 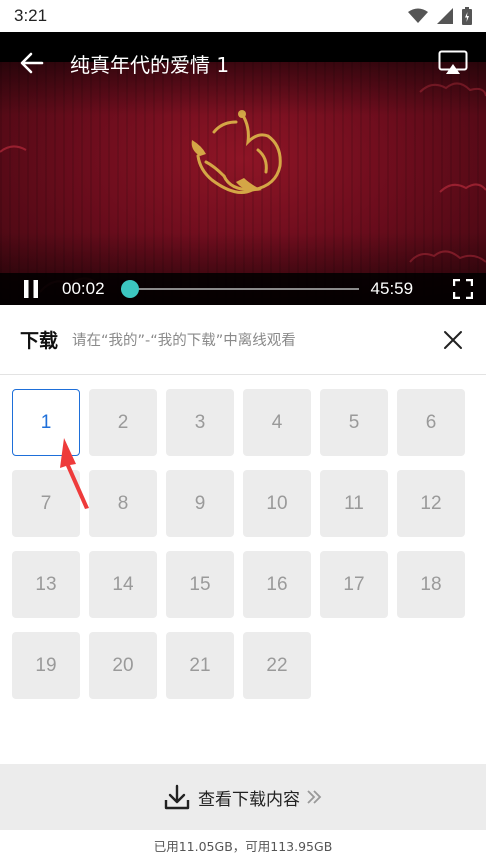 I want to click on episode-button: 21, so click(x=200, y=665).